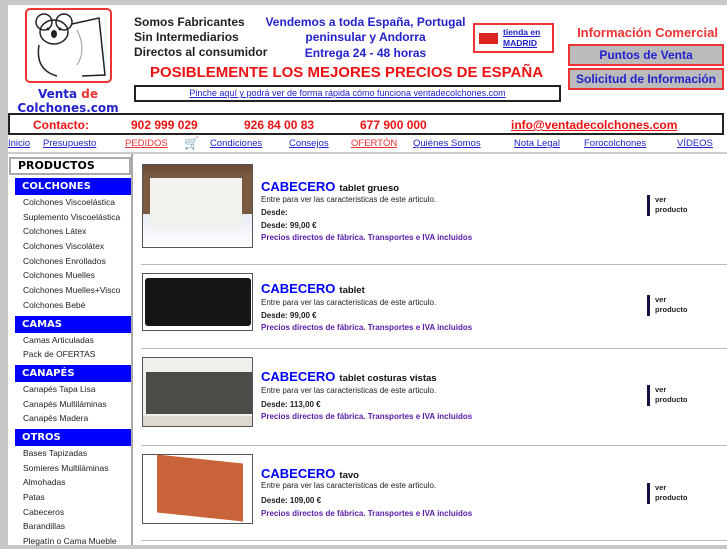 The height and width of the screenshot is (549, 727). What do you see at coordinates (73, 324) in the screenshot?
I see `category-camas: CAMAS` at bounding box center [73, 324].